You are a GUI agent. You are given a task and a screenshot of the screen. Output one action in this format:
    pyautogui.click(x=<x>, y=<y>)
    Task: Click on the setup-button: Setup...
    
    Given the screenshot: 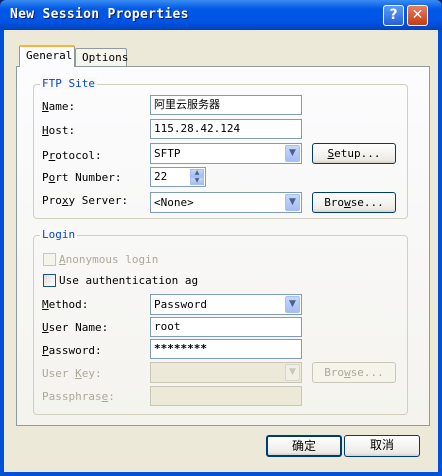 What is the action you would take?
    pyautogui.click(x=354, y=153)
    